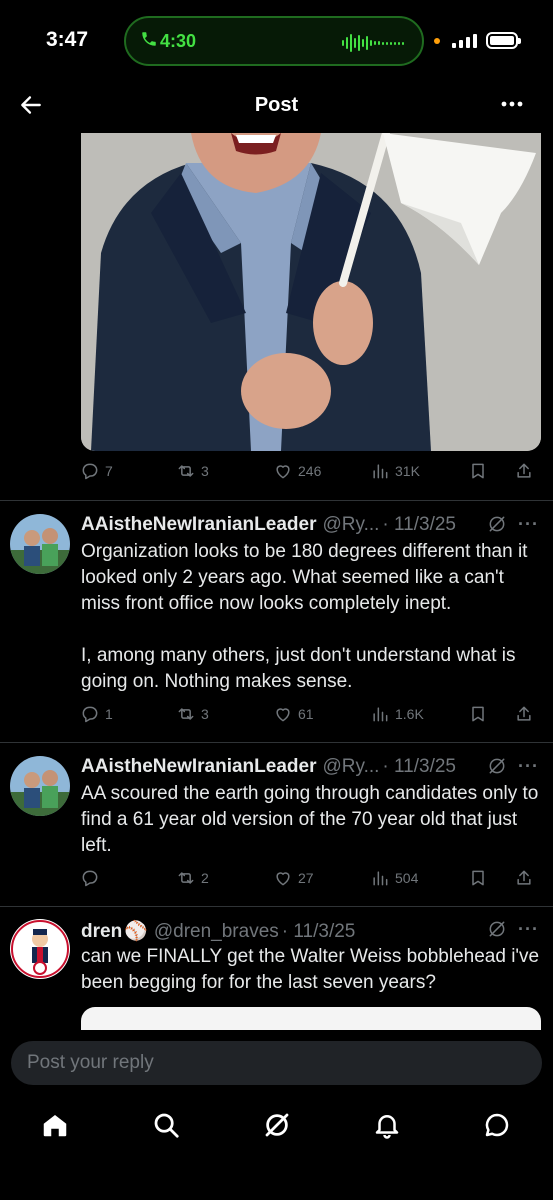  I want to click on display-name: dren, so click(101, 932).